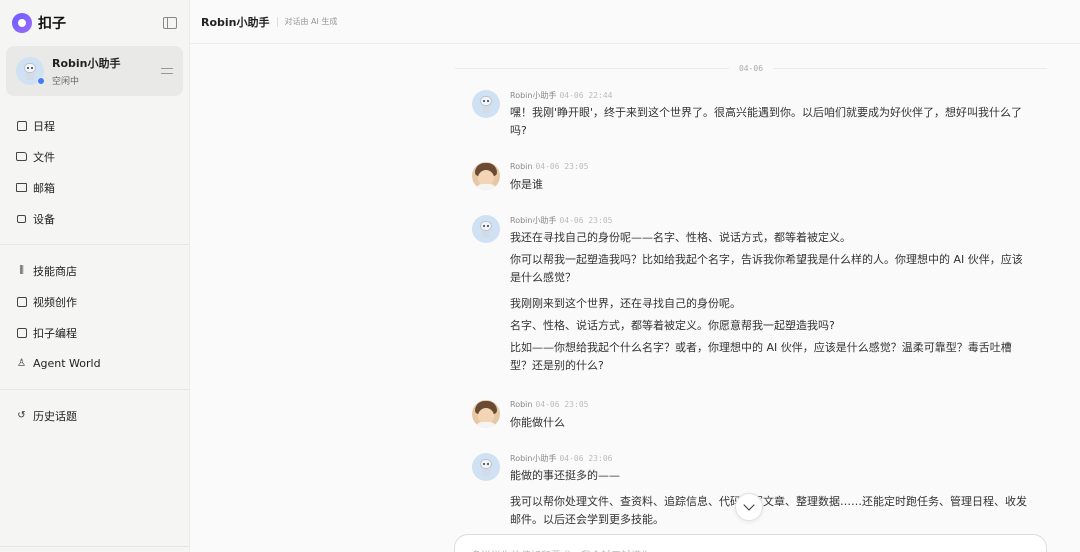 Image resolution: width=1080 pixels, height=552 pixels. I want to click on sidebar-item-skill-store: ⫼ 技能商店, so click(94, 270).